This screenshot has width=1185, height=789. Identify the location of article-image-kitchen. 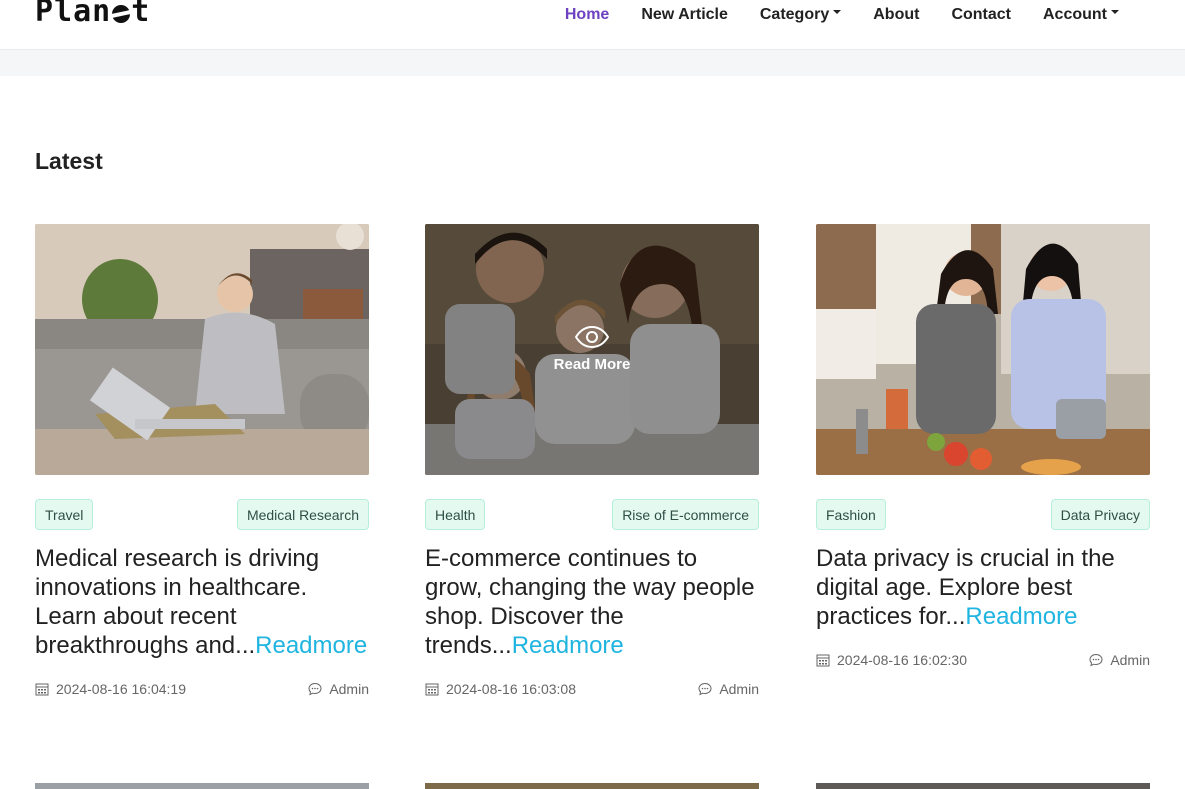
(983, 349).